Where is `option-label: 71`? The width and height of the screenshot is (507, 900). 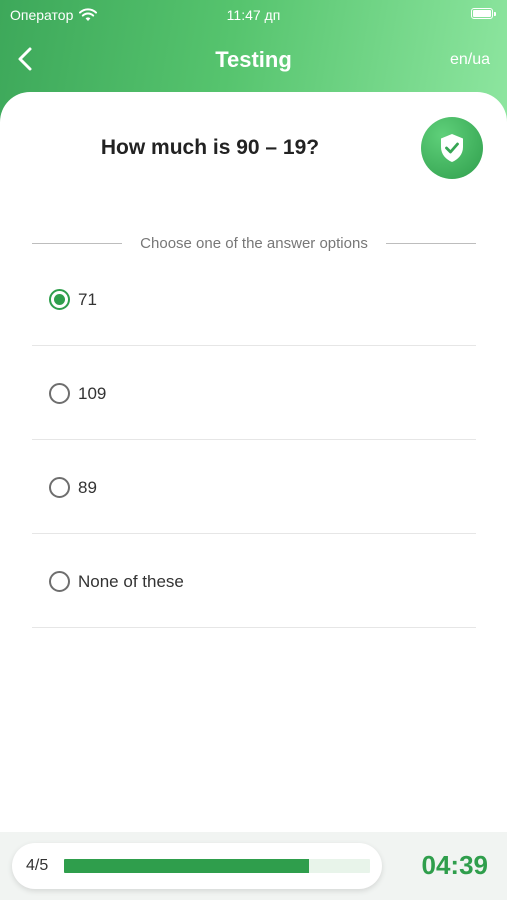 option-label: 71 is located at coordinates (87, 299).